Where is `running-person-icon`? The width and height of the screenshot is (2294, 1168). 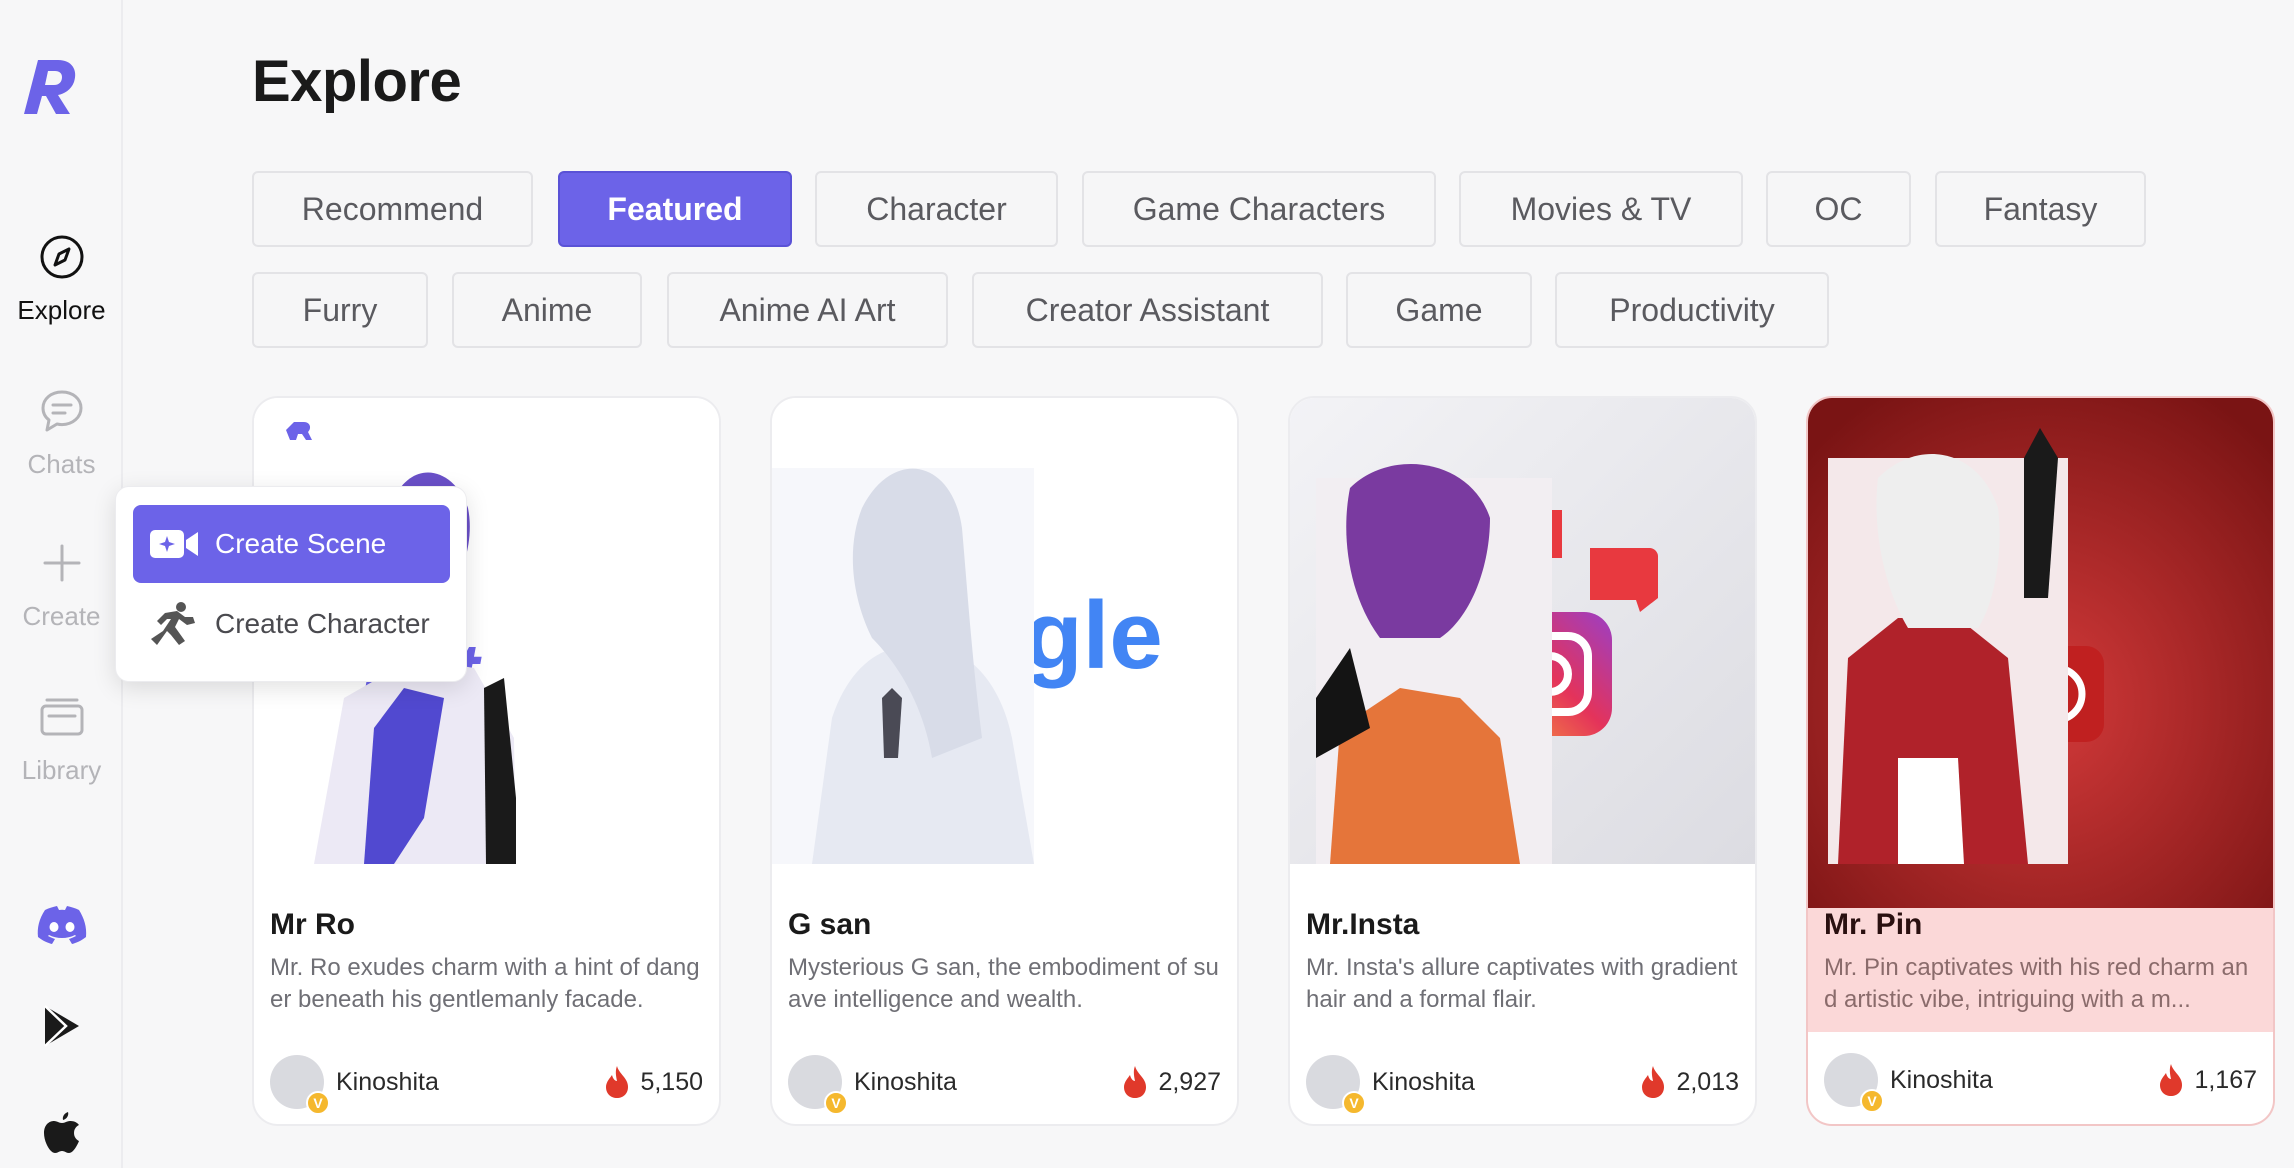 running-person-icon is located at coordinates (174, 624).